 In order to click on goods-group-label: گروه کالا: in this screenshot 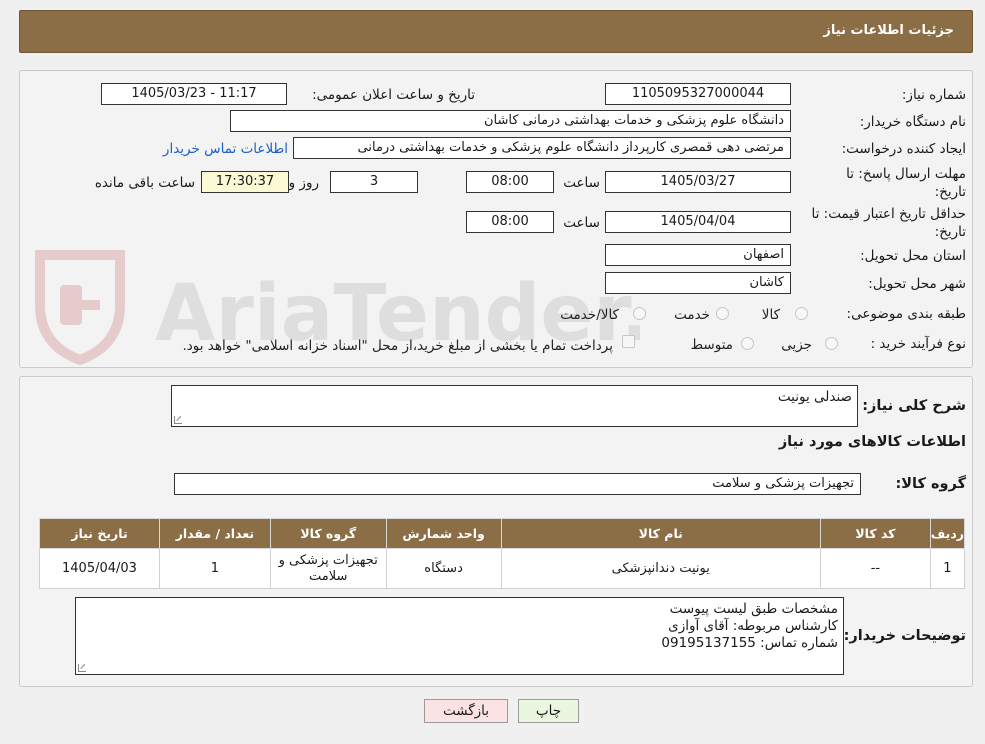, I will do `click(930, 484)`.